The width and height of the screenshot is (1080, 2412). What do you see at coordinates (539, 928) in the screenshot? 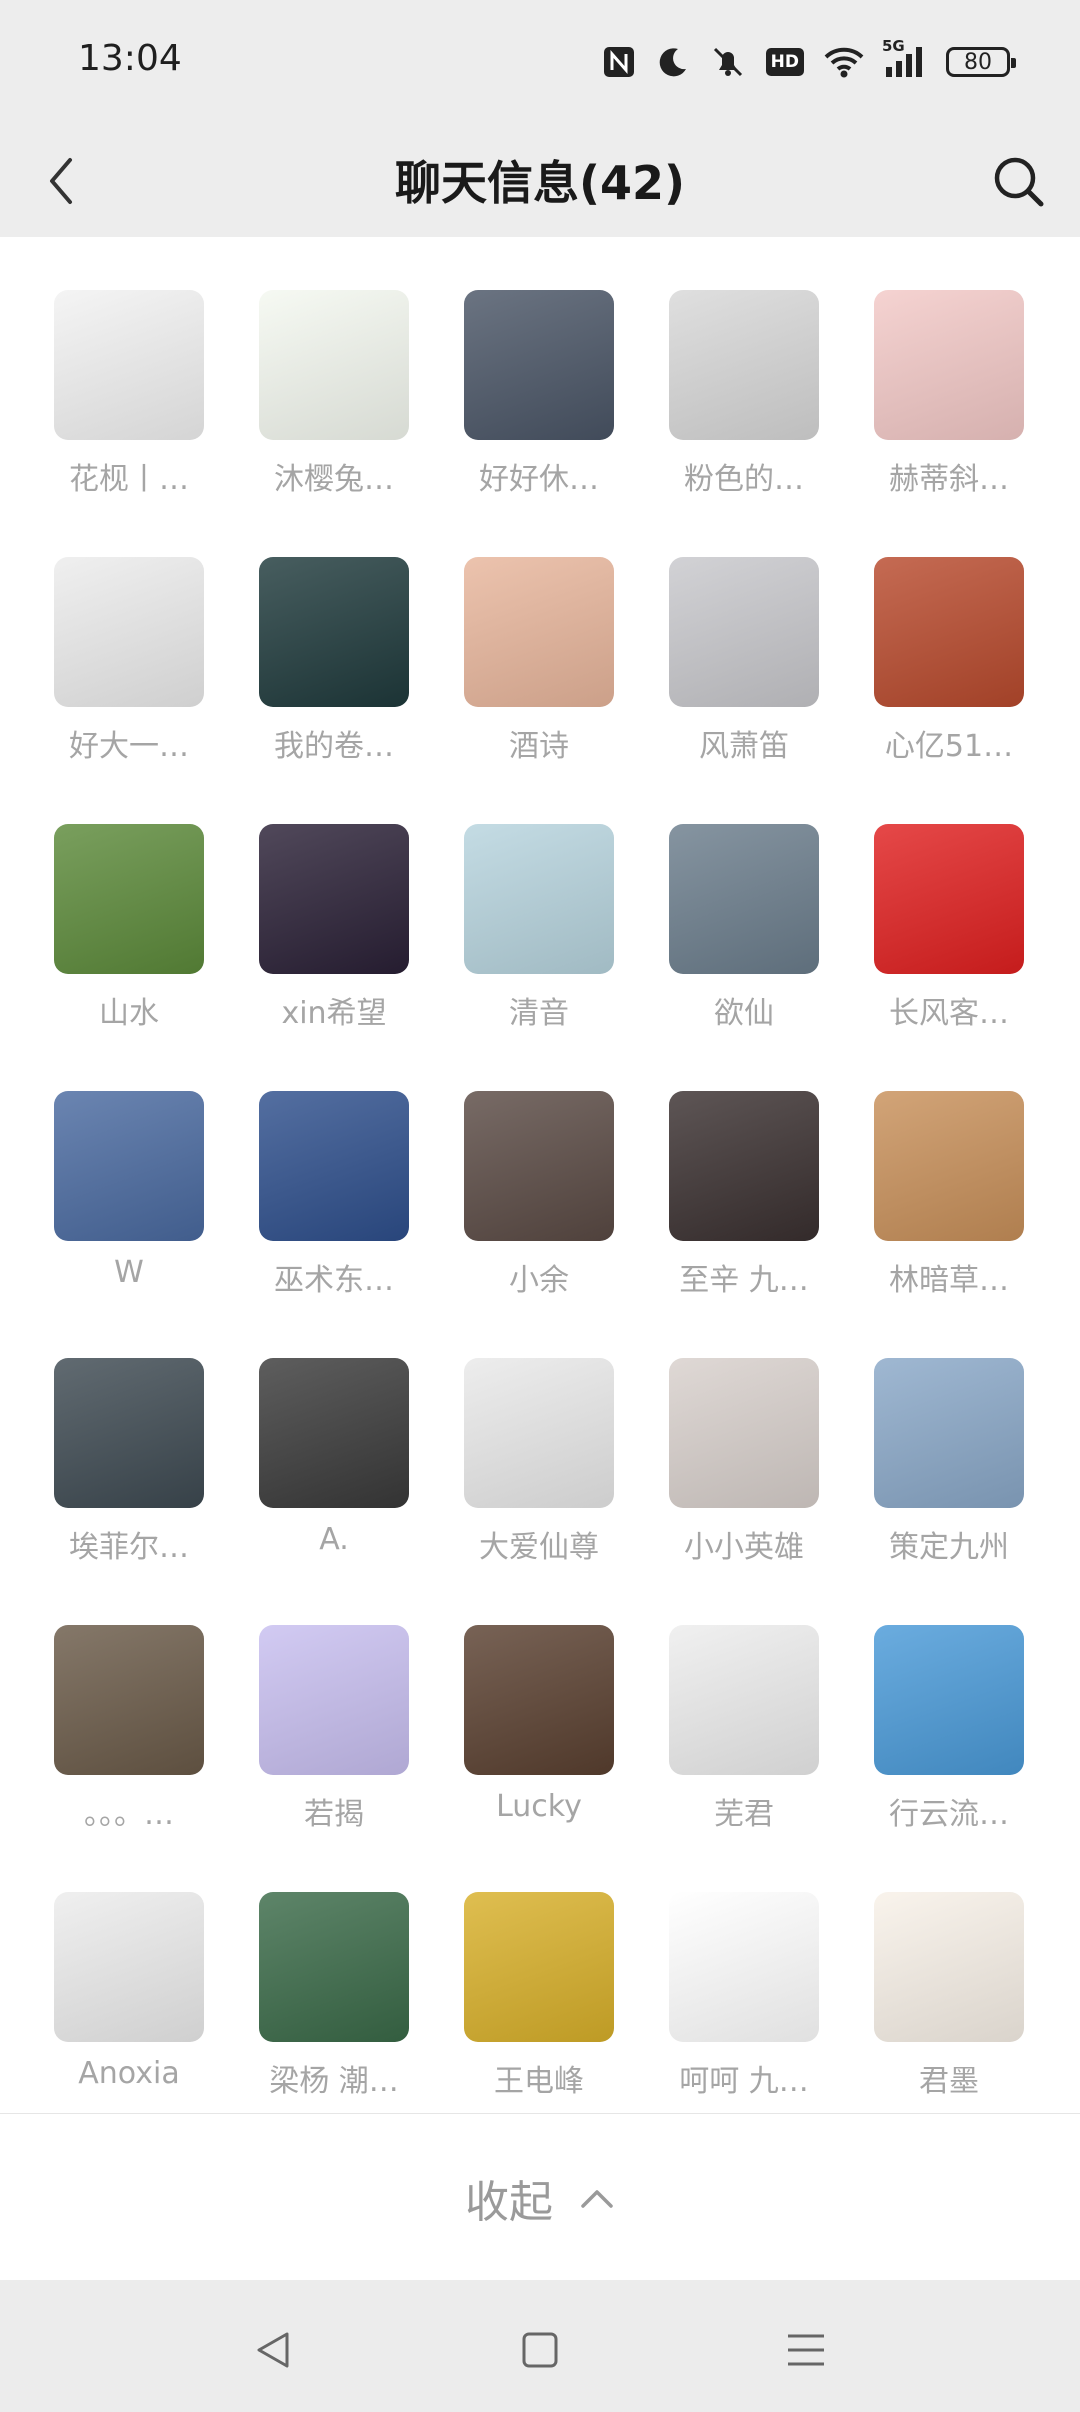
I see `member-item: 清音` at bounding box center [539, 928].